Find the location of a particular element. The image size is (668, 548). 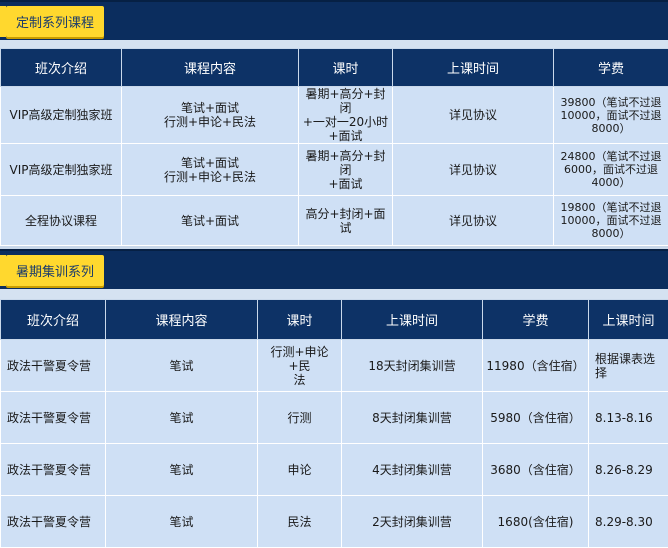

table-row: 政法干警夏令营笔试民法2天封闭集训营1680(含住宿)8.29-8.30 is located at coordinates (334, 522).